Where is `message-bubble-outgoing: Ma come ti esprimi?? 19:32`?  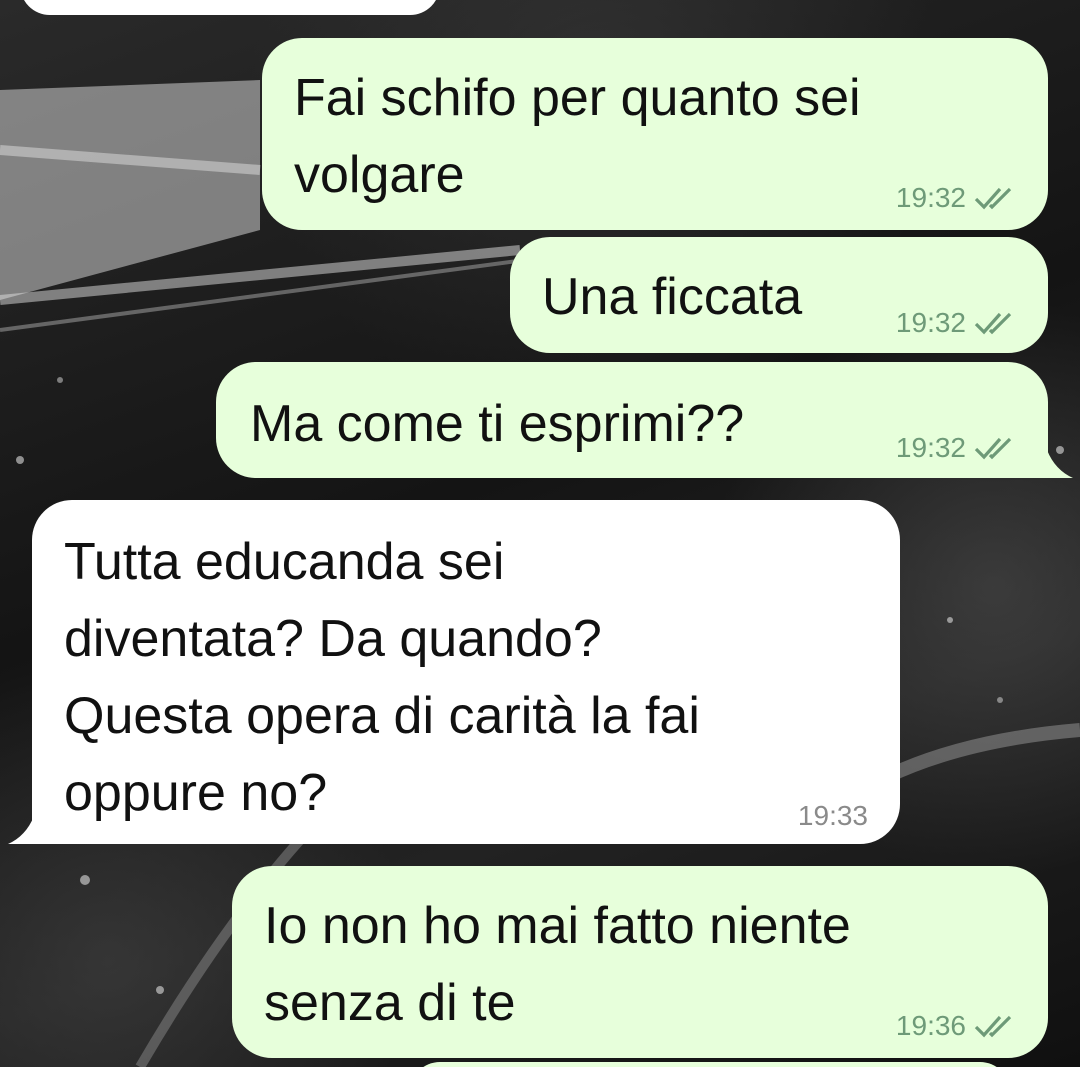 message-bubble-outgoing: Ma come ti esprimi?? 19:32 is located at coordinates (632, 420).